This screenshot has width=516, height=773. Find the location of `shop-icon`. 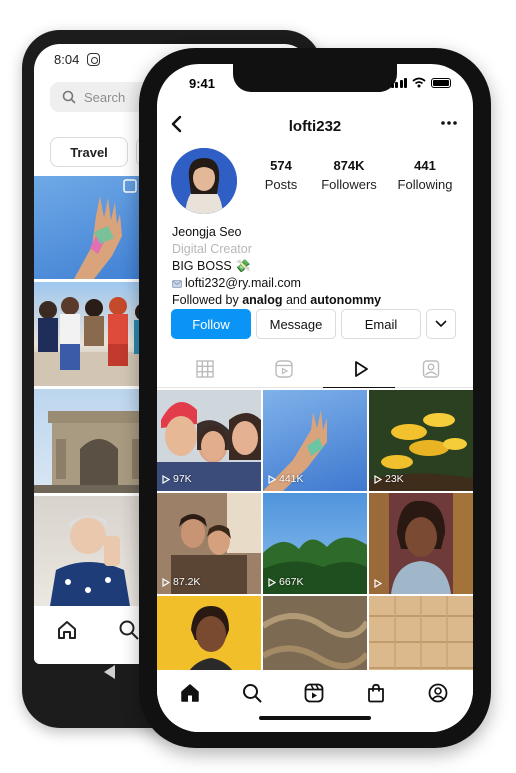

shop-icon is located at coordinates (376, 693).